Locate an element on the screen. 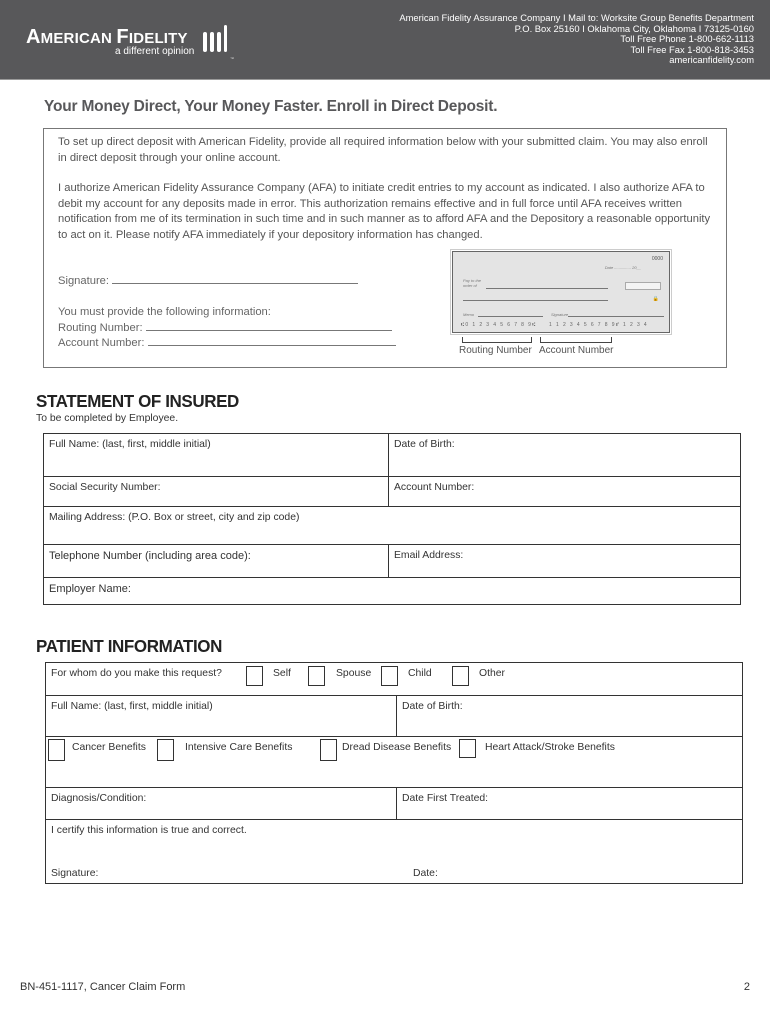  diagnosis-row: Diagnosis/Condition: Date First Treated: is located at coordinates (394, 804).